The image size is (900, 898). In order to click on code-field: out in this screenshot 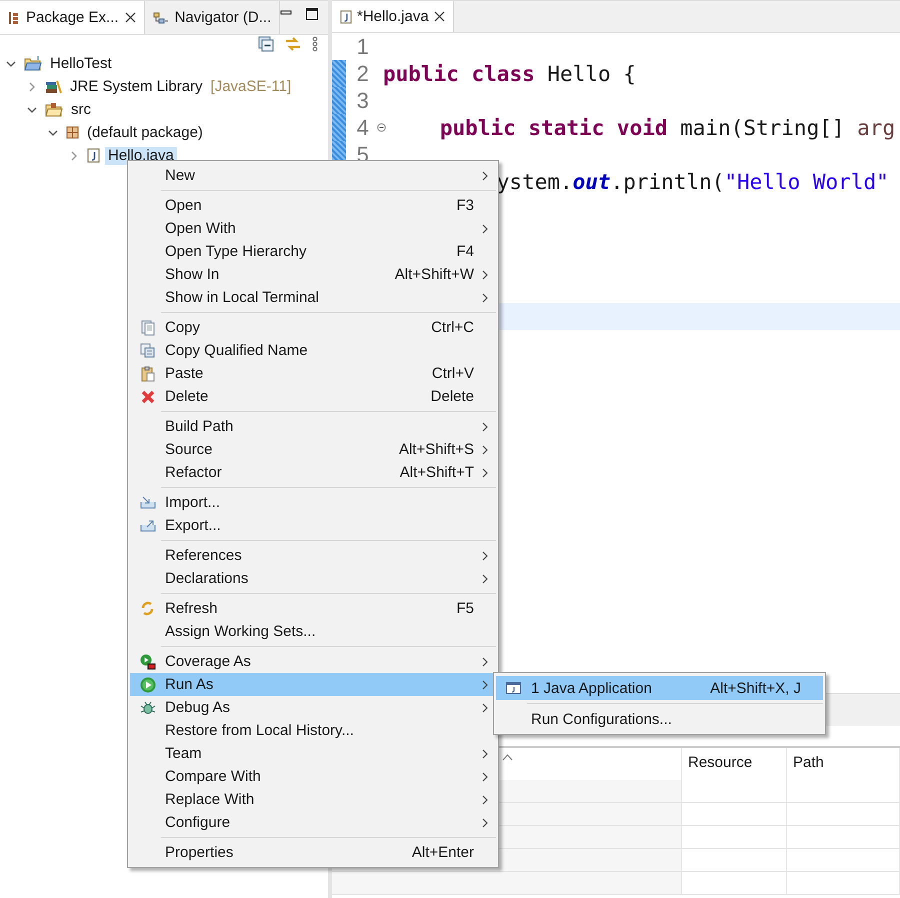, I will do `click(591, 182)`.